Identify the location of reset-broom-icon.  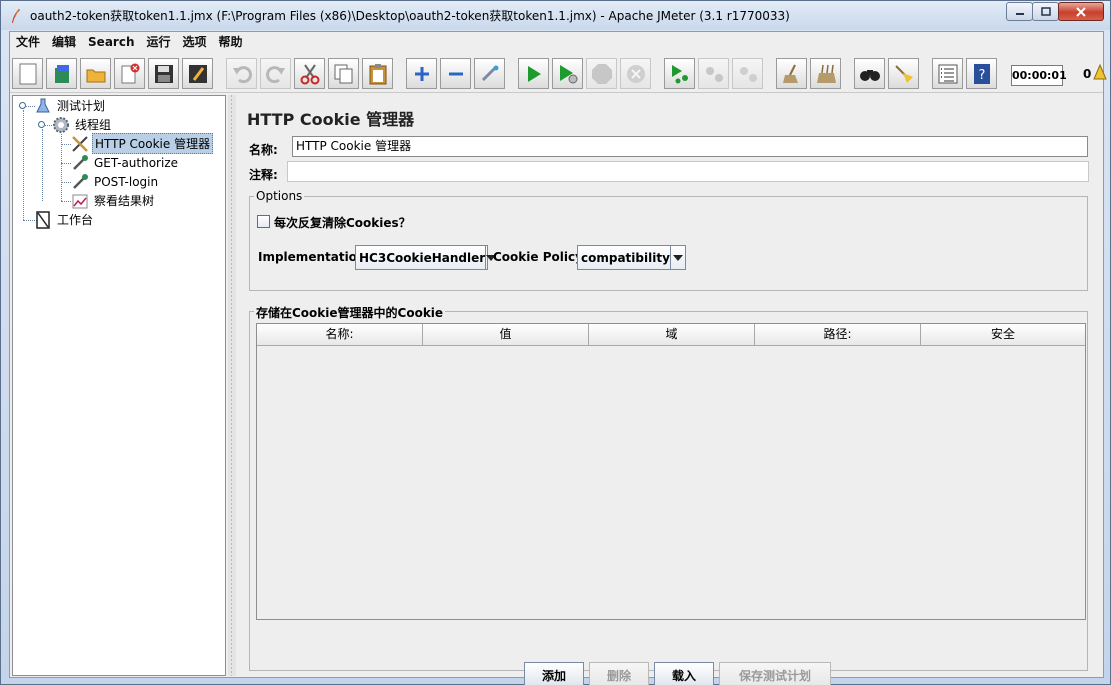
(903, 73).